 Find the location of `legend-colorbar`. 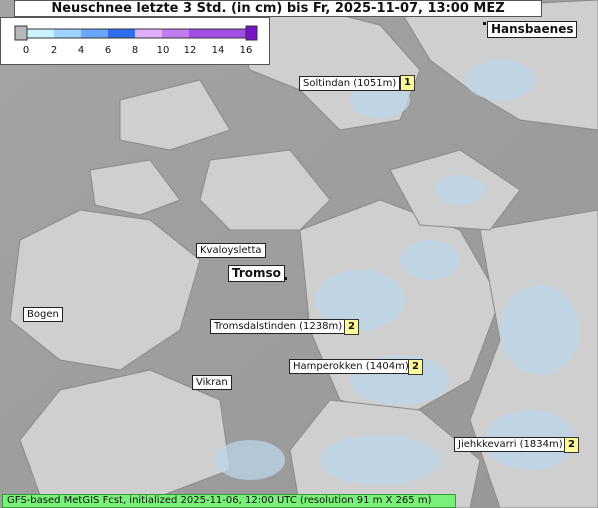

legend-colorbar is located at coordinates (136, 33).